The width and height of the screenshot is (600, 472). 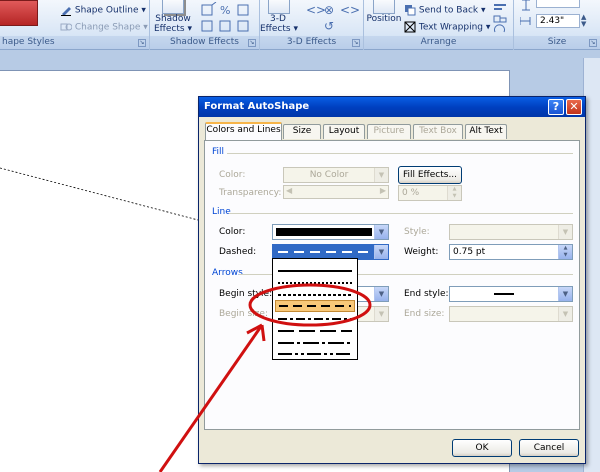 What do you see at coordinates (417, 232) in the screenshot?
I see `line-style-label: Style:` at bounding box center [417, 232].